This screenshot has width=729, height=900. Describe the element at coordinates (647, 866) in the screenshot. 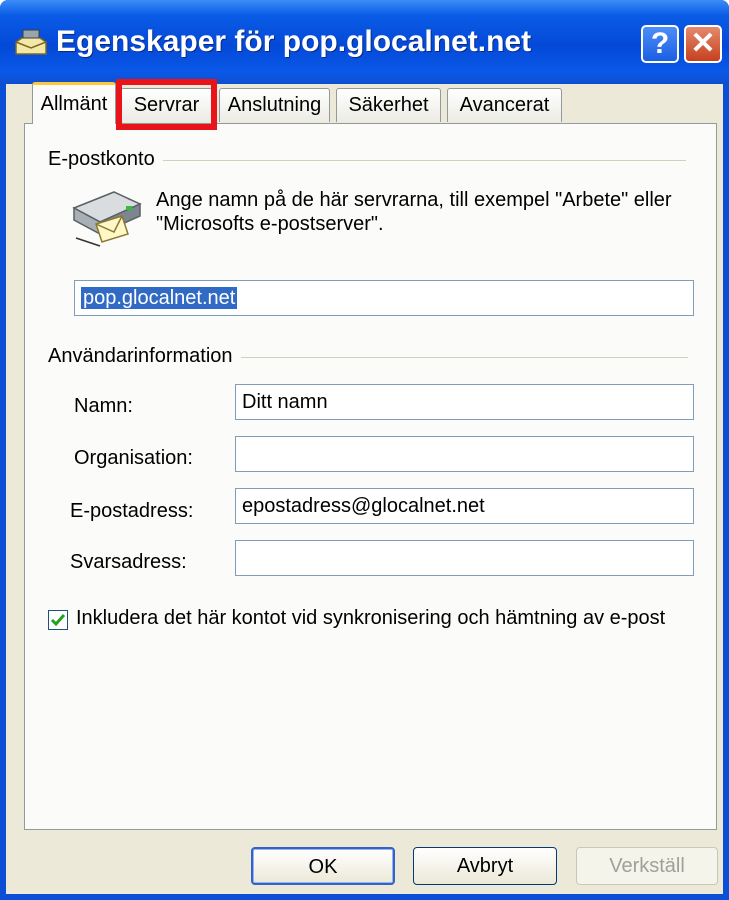

I see `apply-button: Verkställ` at that location.